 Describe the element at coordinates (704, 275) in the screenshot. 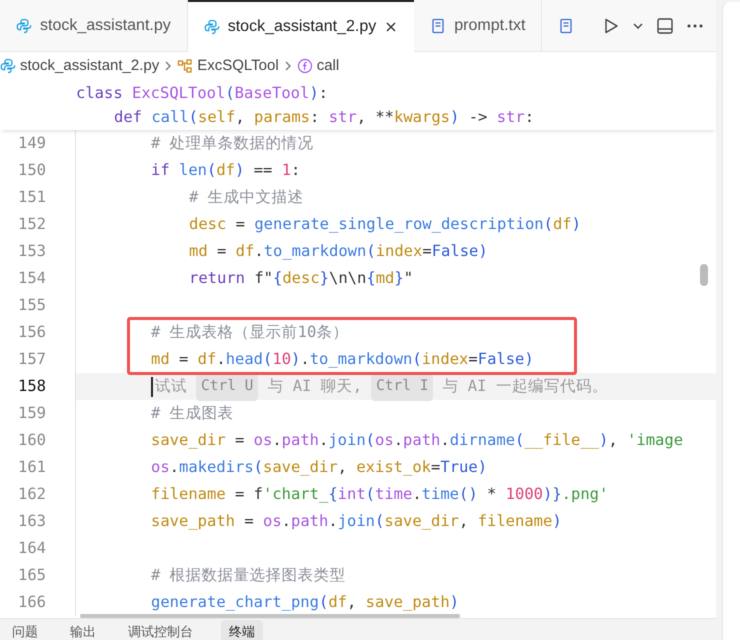

I see `vertical-scrollbar-thumb` at that location.